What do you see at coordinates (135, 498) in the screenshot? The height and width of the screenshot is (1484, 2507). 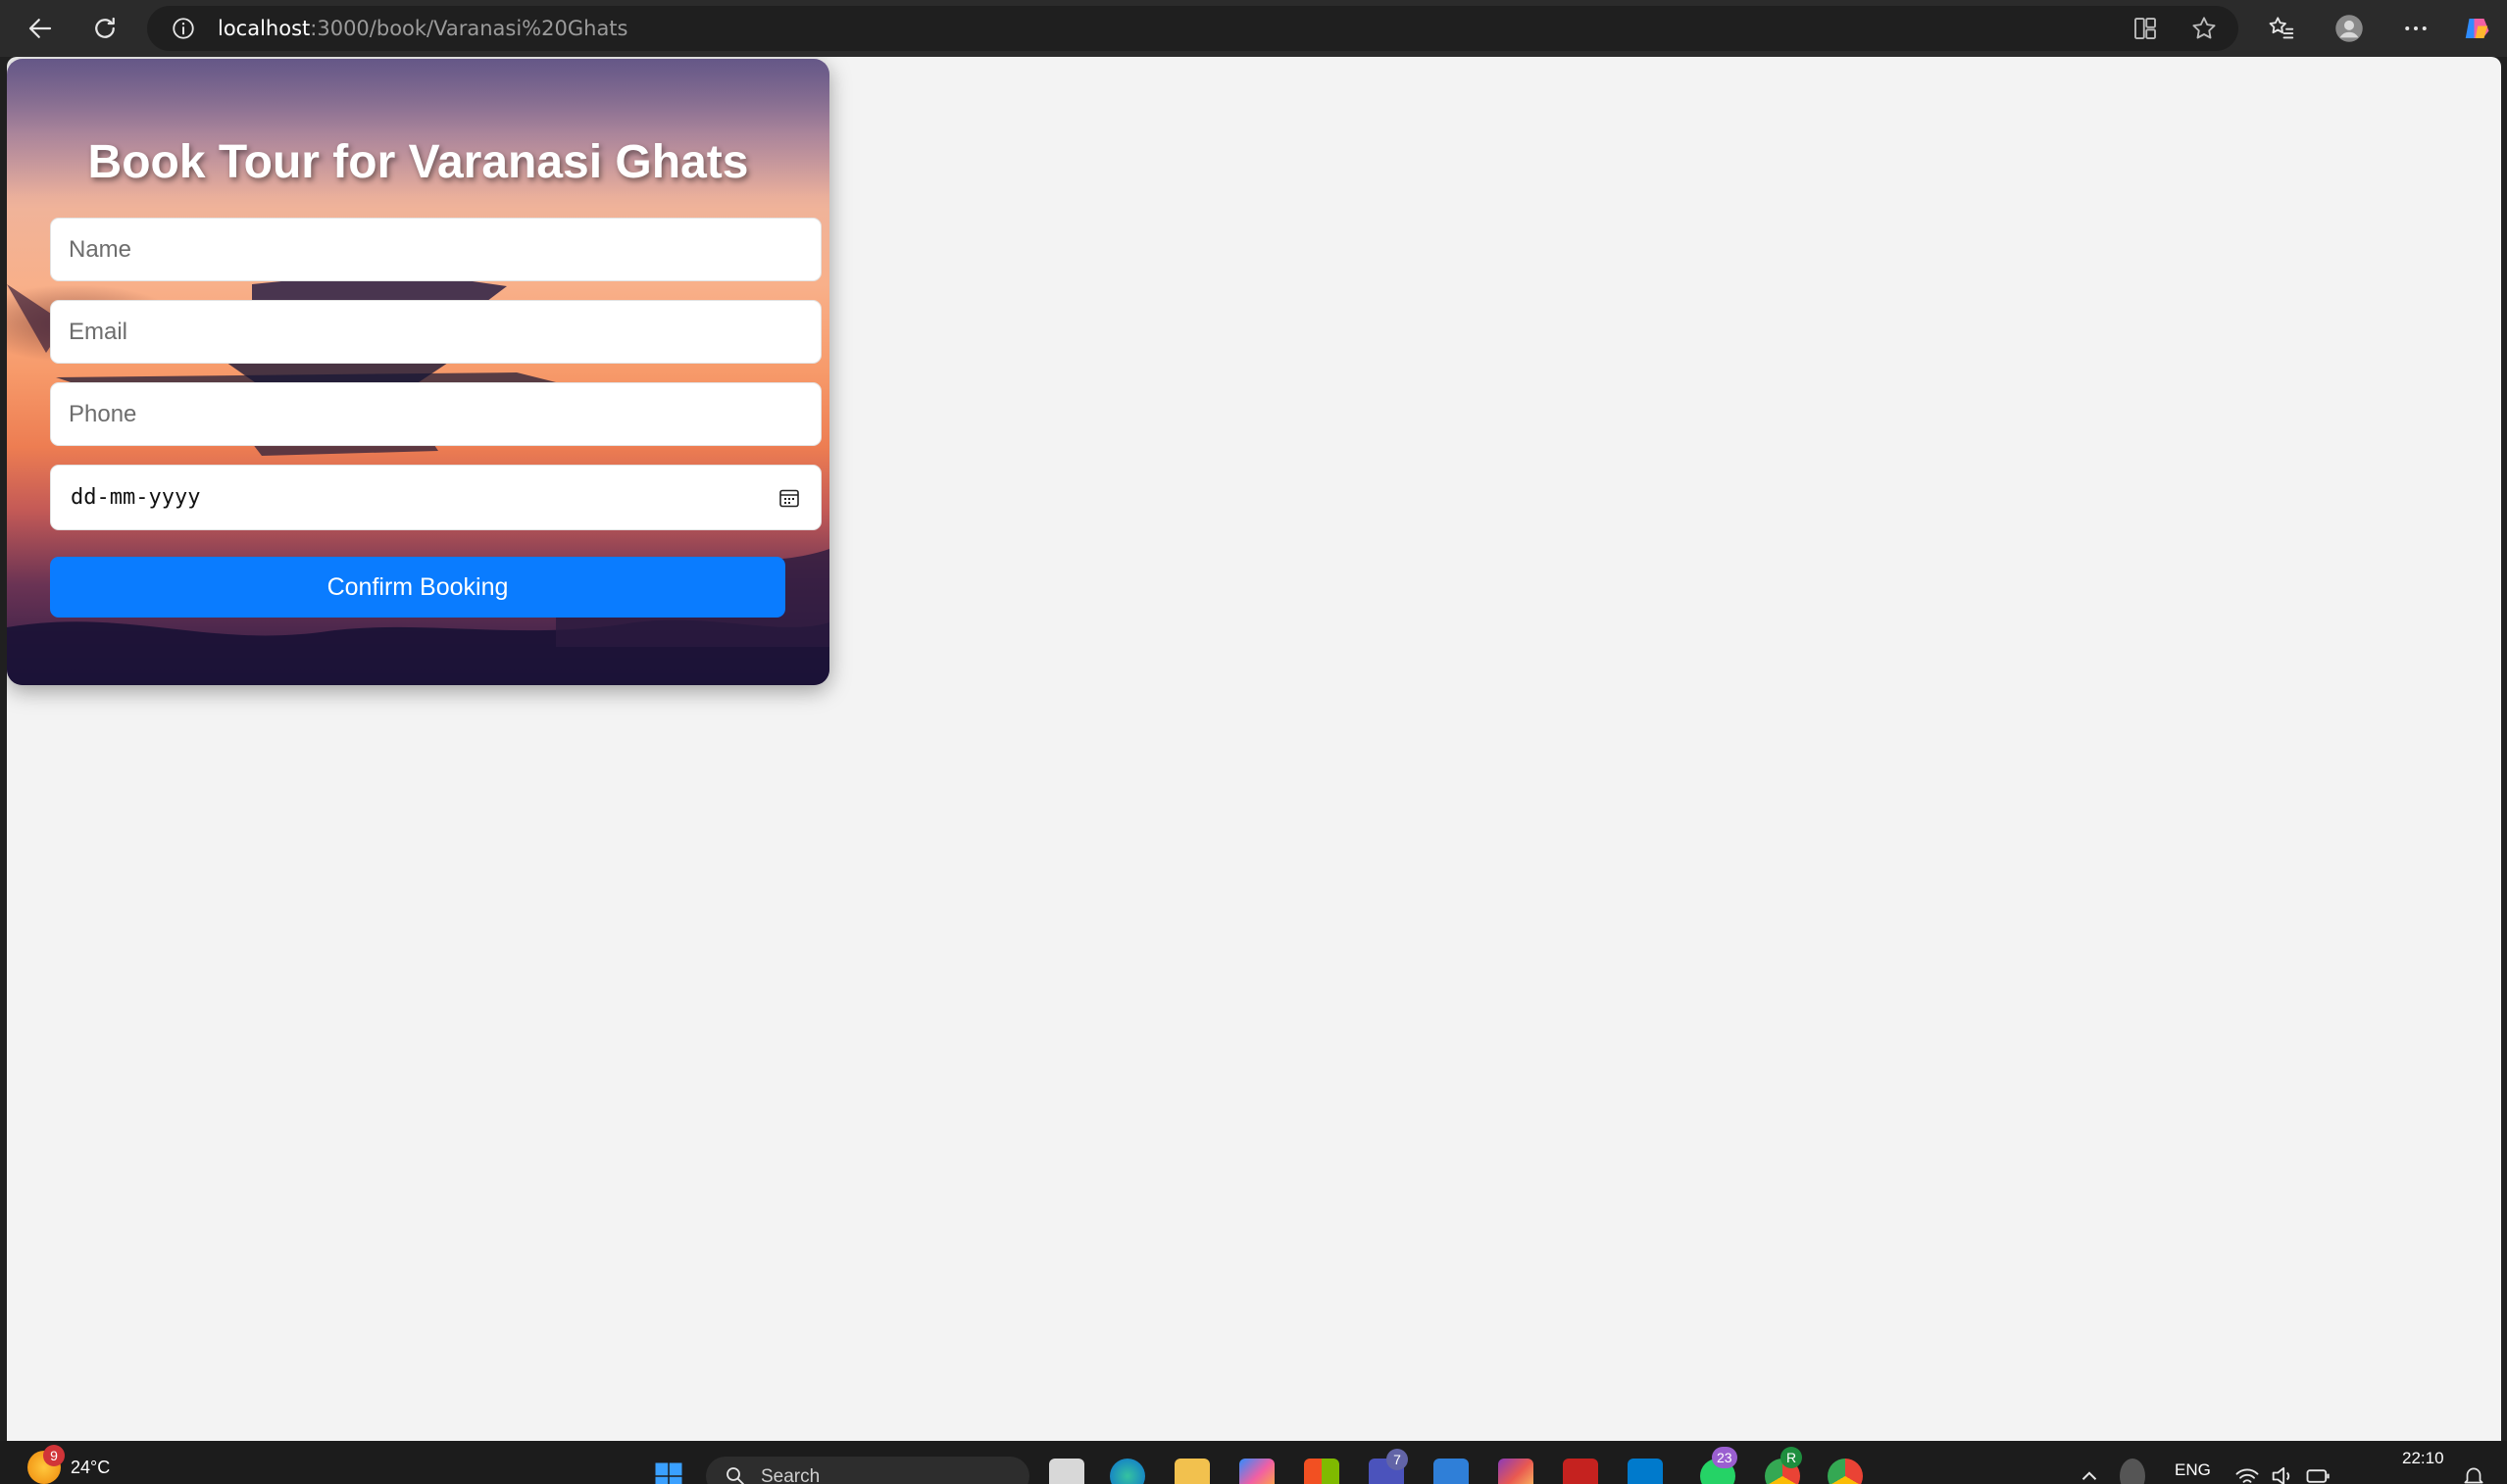 I see `date-input-value: dd-mm-yyyy` at bounding box center [135, 498].